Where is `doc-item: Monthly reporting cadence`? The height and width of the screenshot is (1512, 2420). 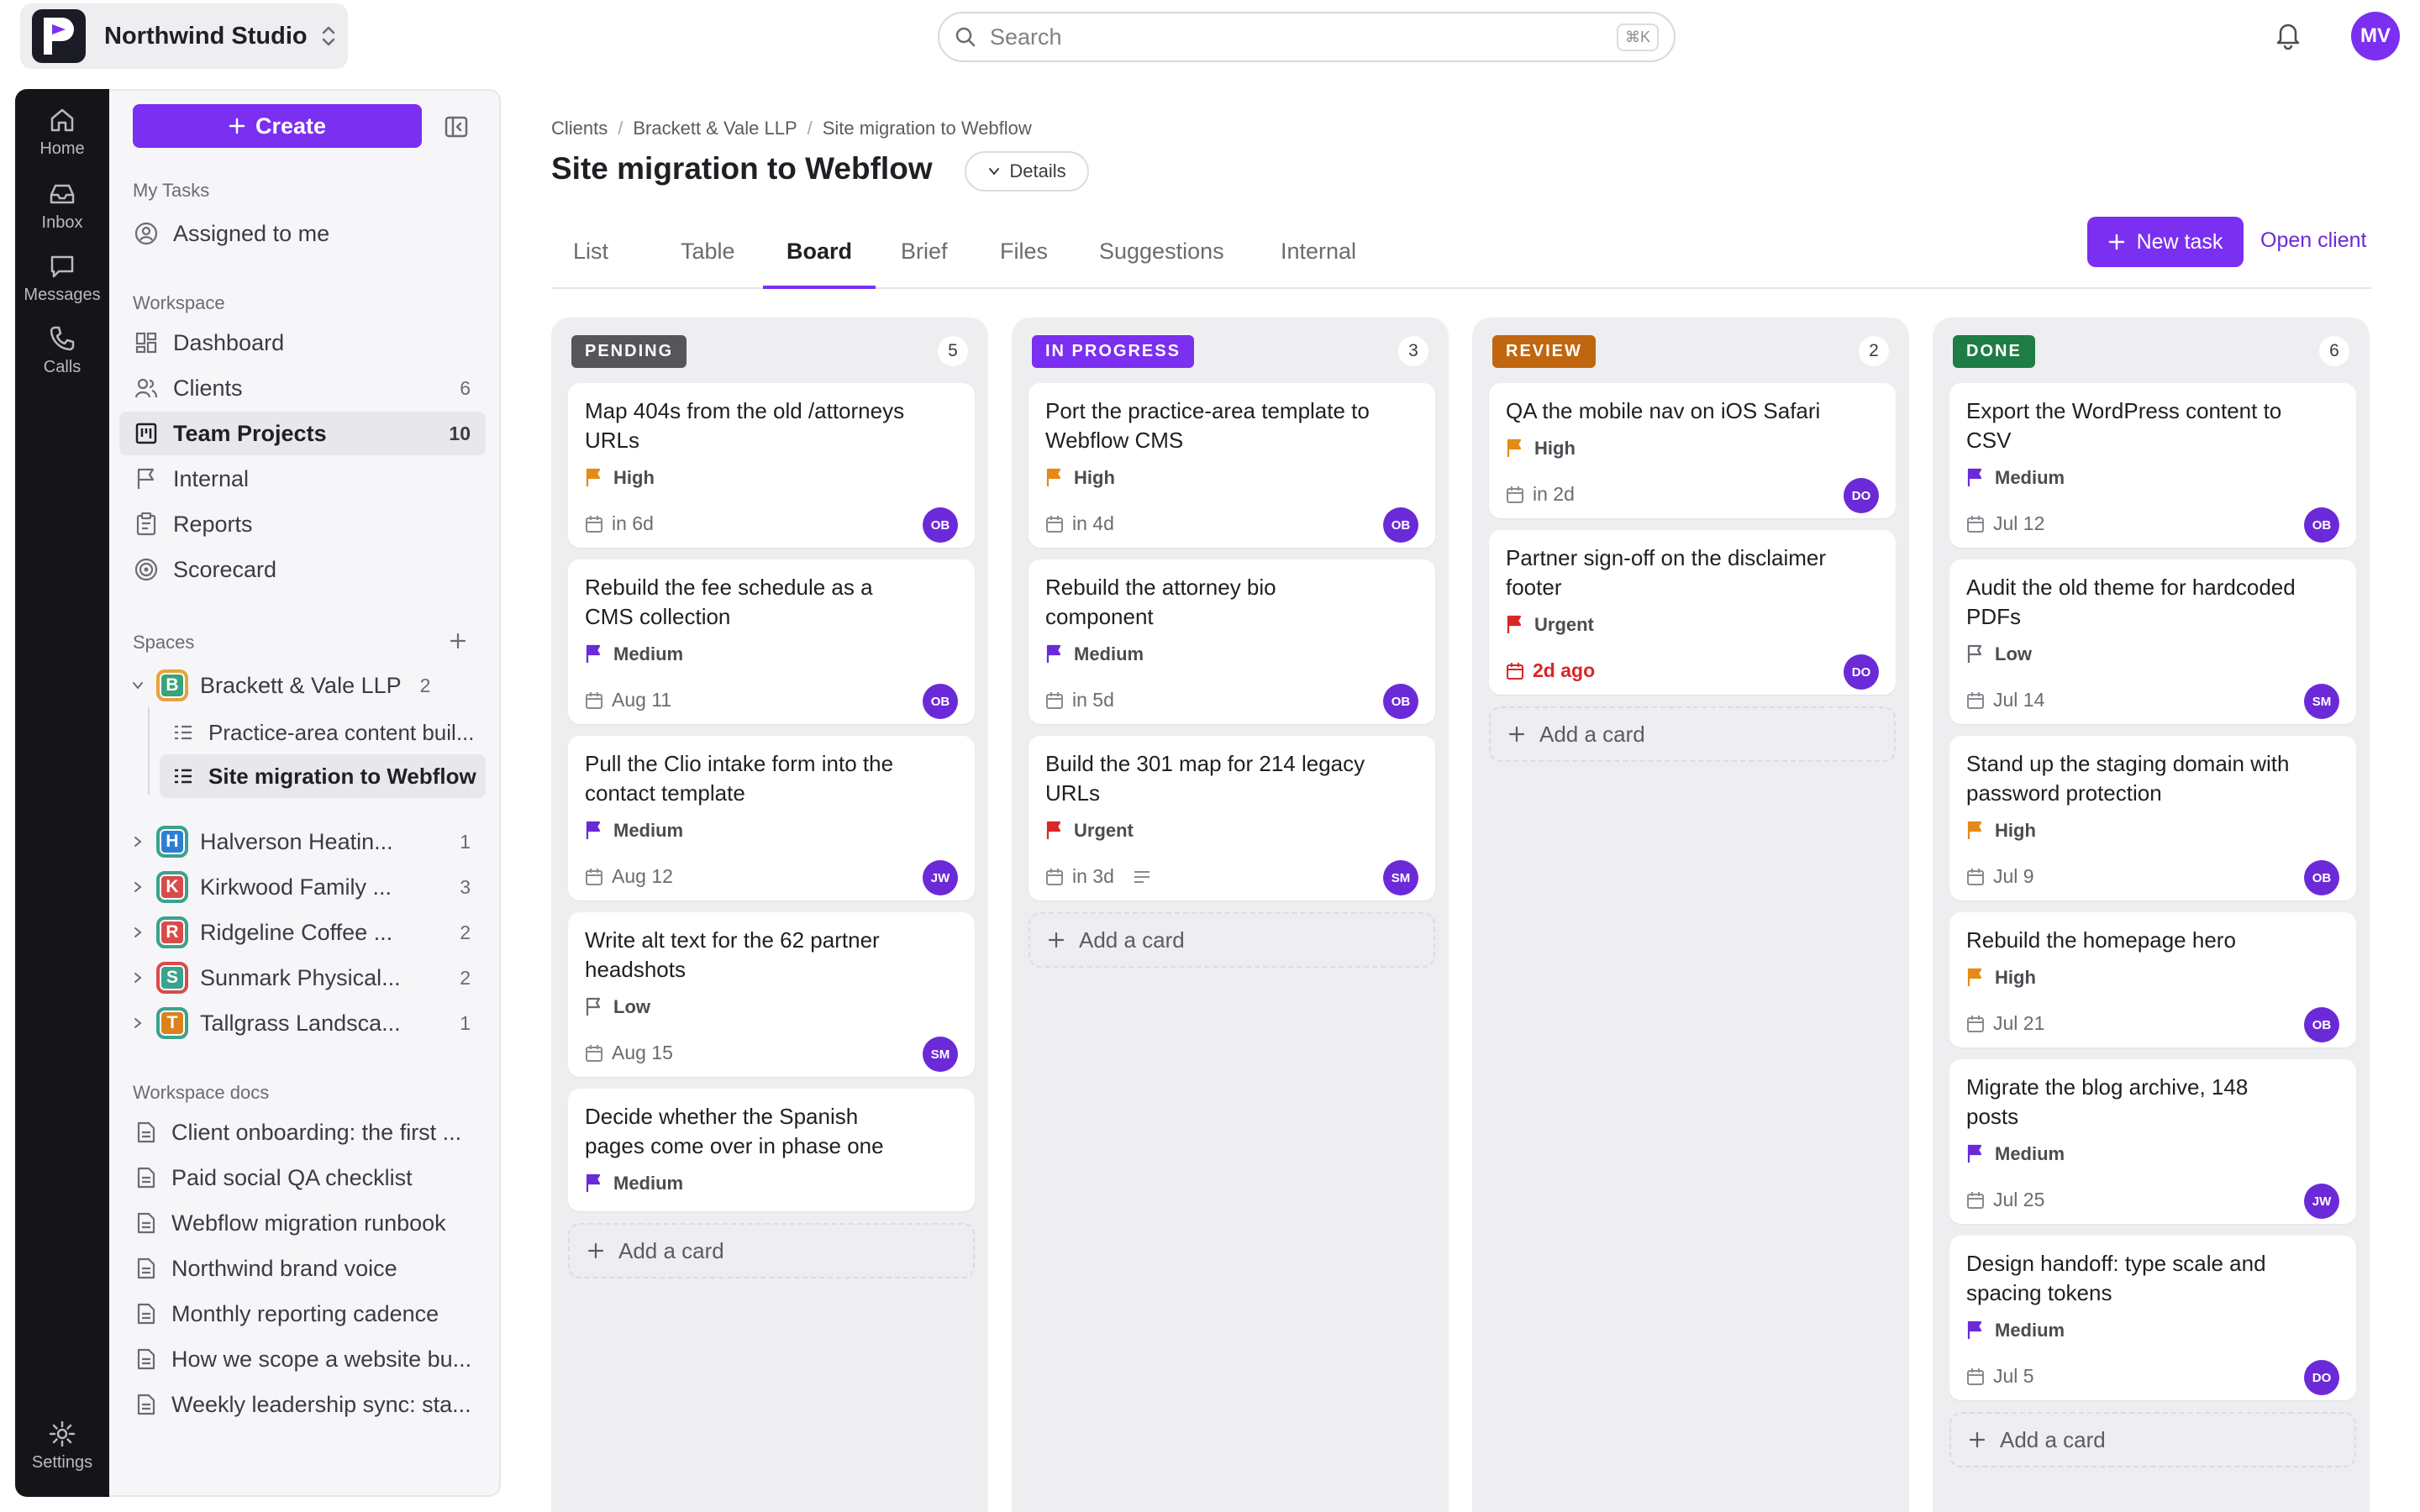 doc-item: Monthly reporting cadence is located at coordinates (302, 1314).